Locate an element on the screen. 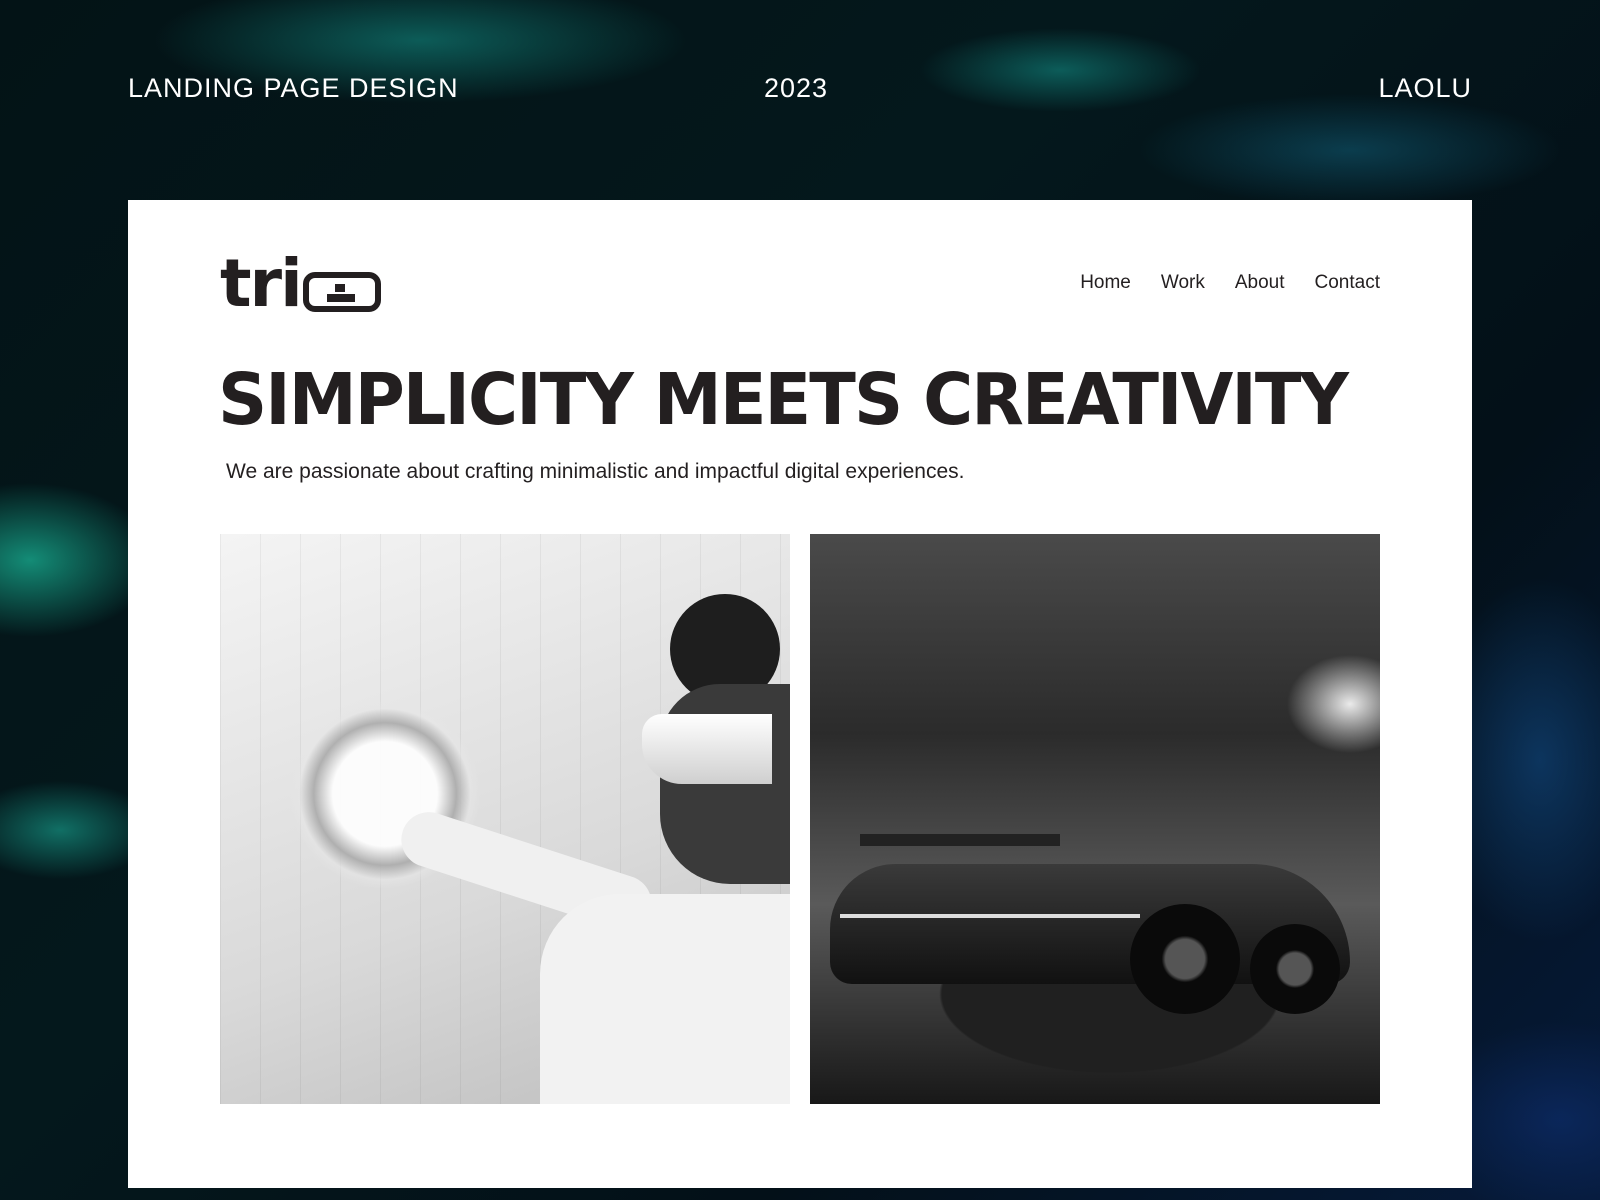  top-nav: Home Work About Contact is located at coordinates (1230, 283).